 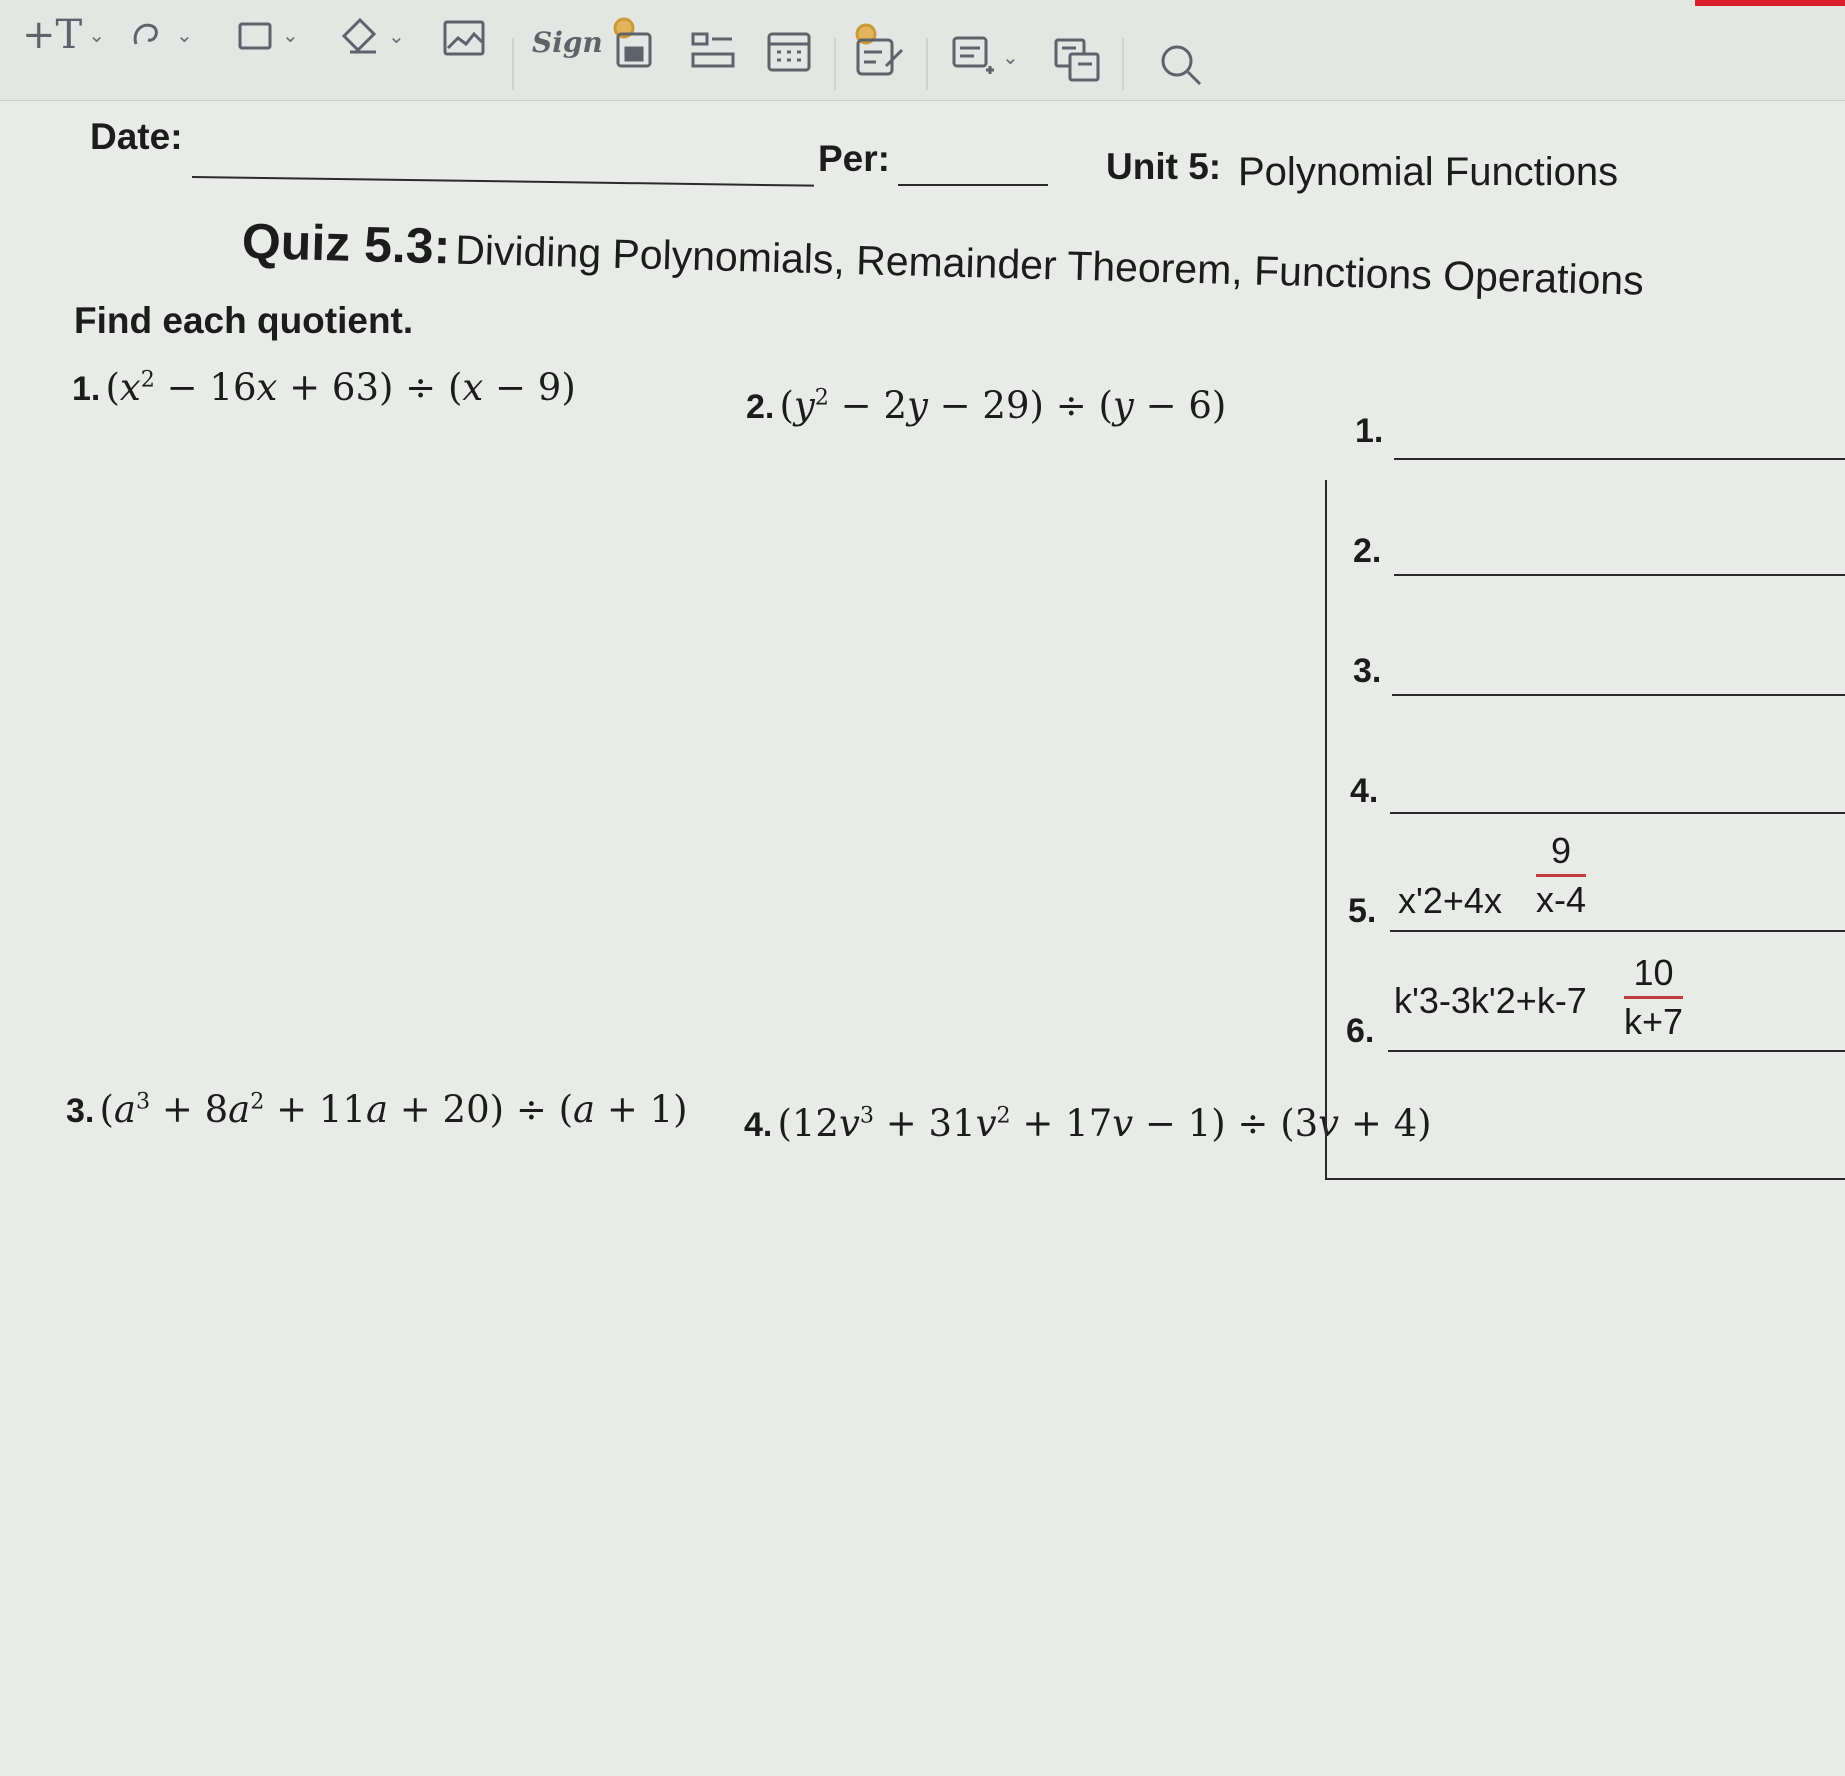 I want to click on stamp-icon, so click(x=632, y=42).